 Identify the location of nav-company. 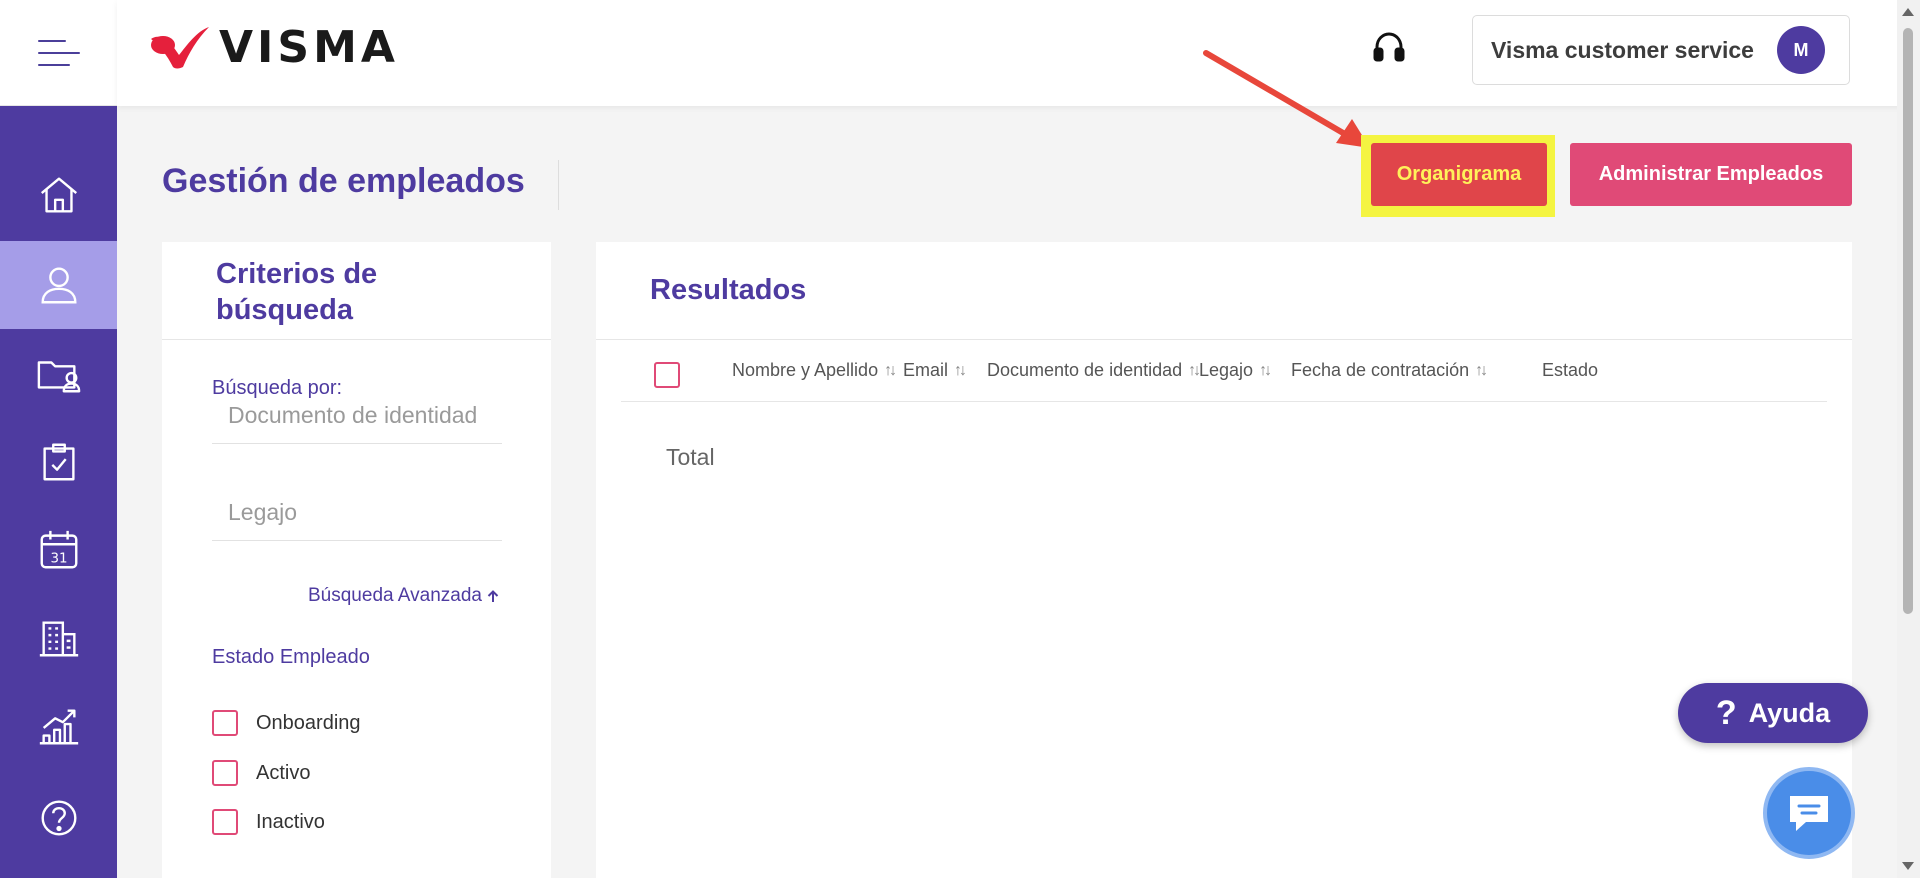
(58, 638).